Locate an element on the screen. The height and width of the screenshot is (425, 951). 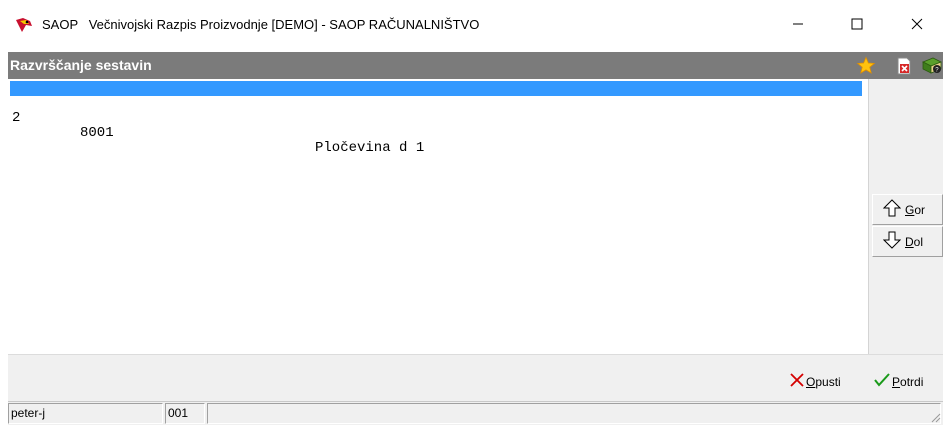
row-code: 8001 is located at coordinates (97, 133).